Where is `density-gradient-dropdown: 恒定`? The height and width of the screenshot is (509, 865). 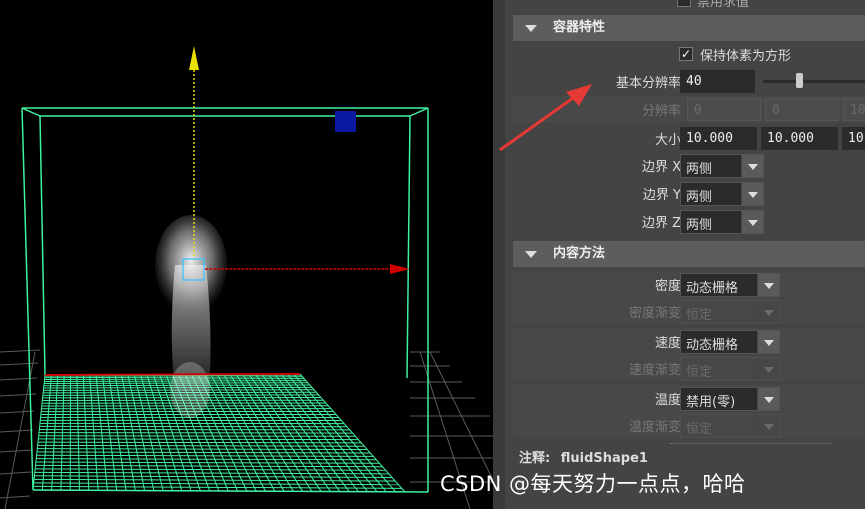
density-gradient-dropdown: 恒定 is located at coordinates (730, 312).